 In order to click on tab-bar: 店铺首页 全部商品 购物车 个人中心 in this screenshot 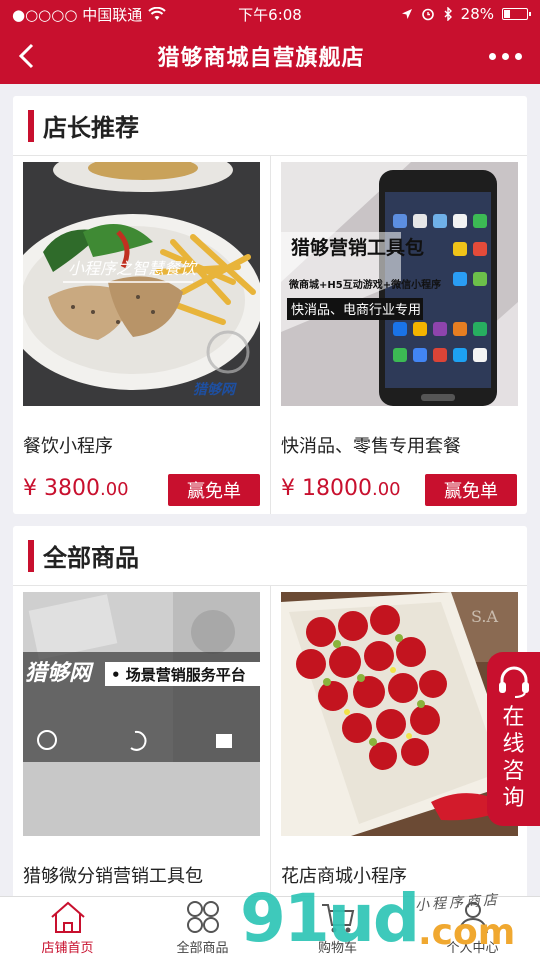, I will do `click(270, 928)`.